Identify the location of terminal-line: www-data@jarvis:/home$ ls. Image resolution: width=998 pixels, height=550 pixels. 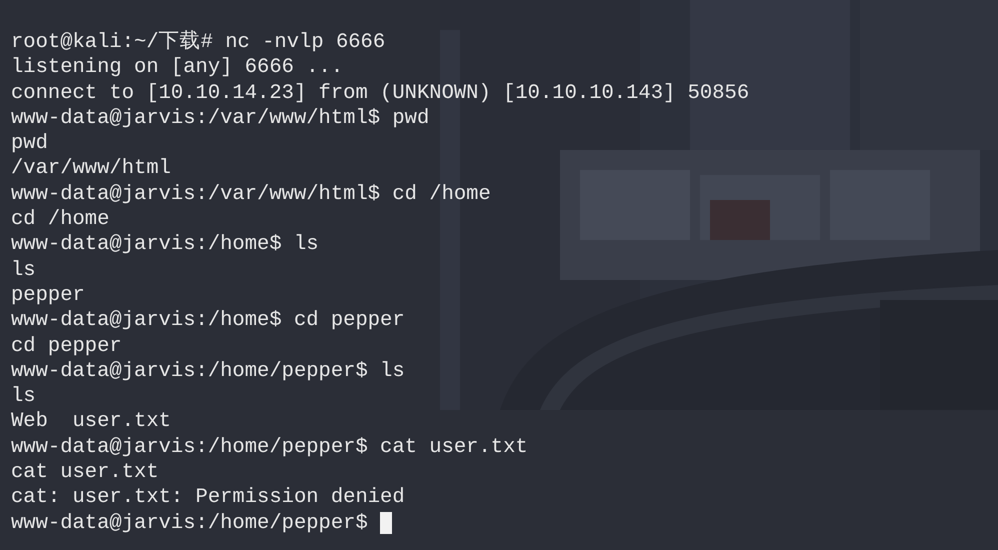
(165, 245).